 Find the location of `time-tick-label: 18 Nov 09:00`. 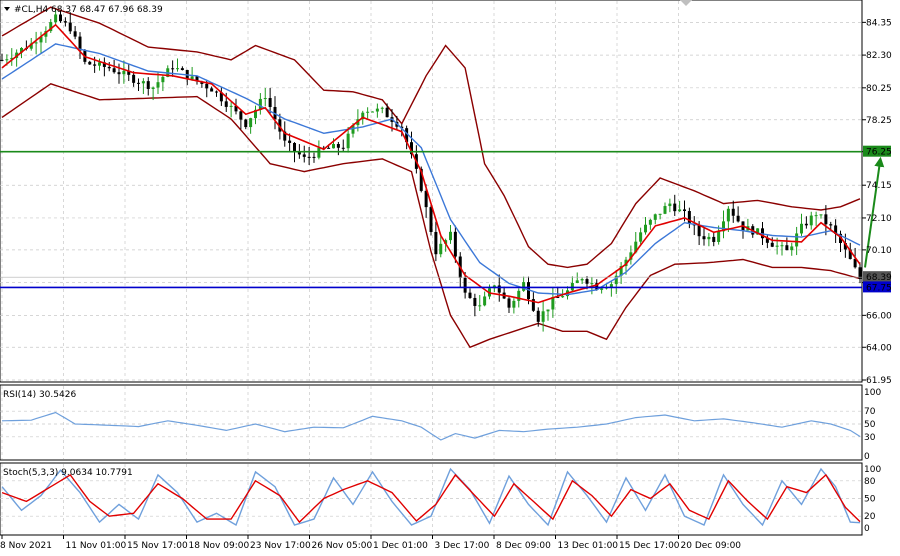

time-tick-label: 18 Nov 09:00 is located at coordinates (219, 546).